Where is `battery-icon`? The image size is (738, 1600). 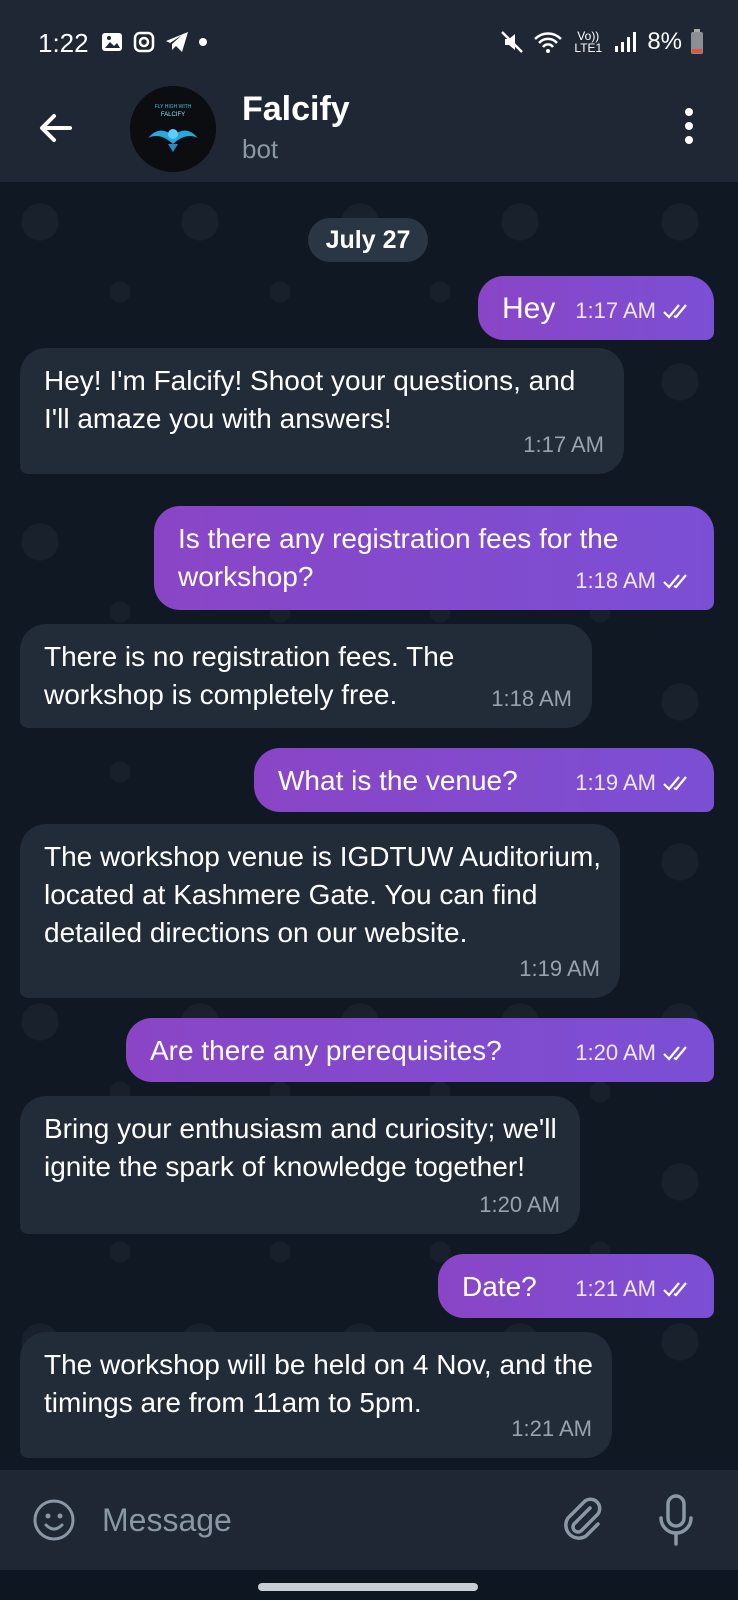
battery-icon is located at coordinates (697, 41).